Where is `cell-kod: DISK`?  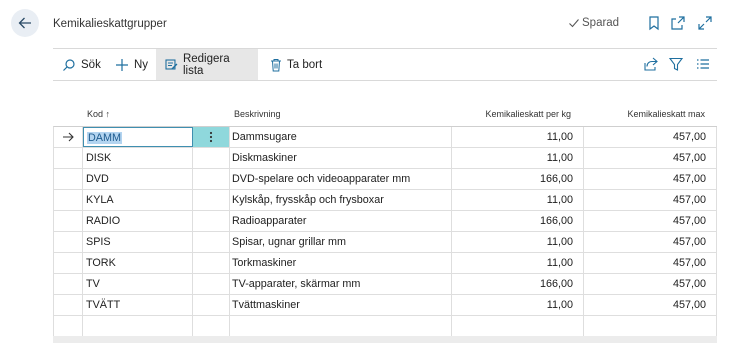 cell-kod: DISK is located at coordinates (138, 158).